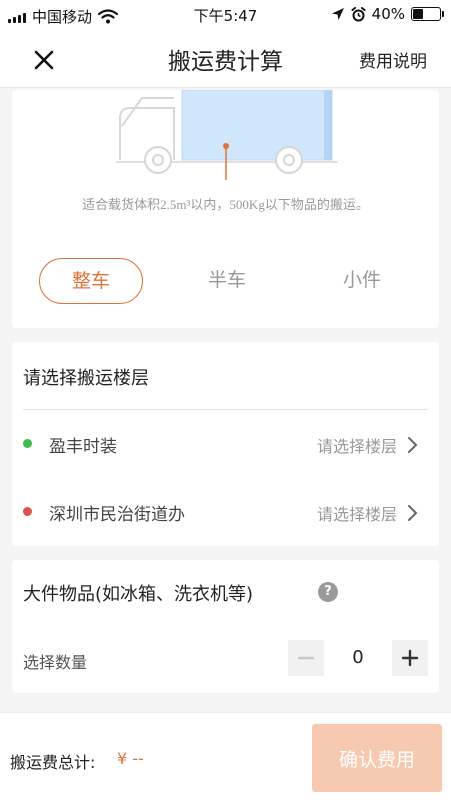 The image size is (451, 800). I want to click on tab-small-item: 小件, so click(362, 281).